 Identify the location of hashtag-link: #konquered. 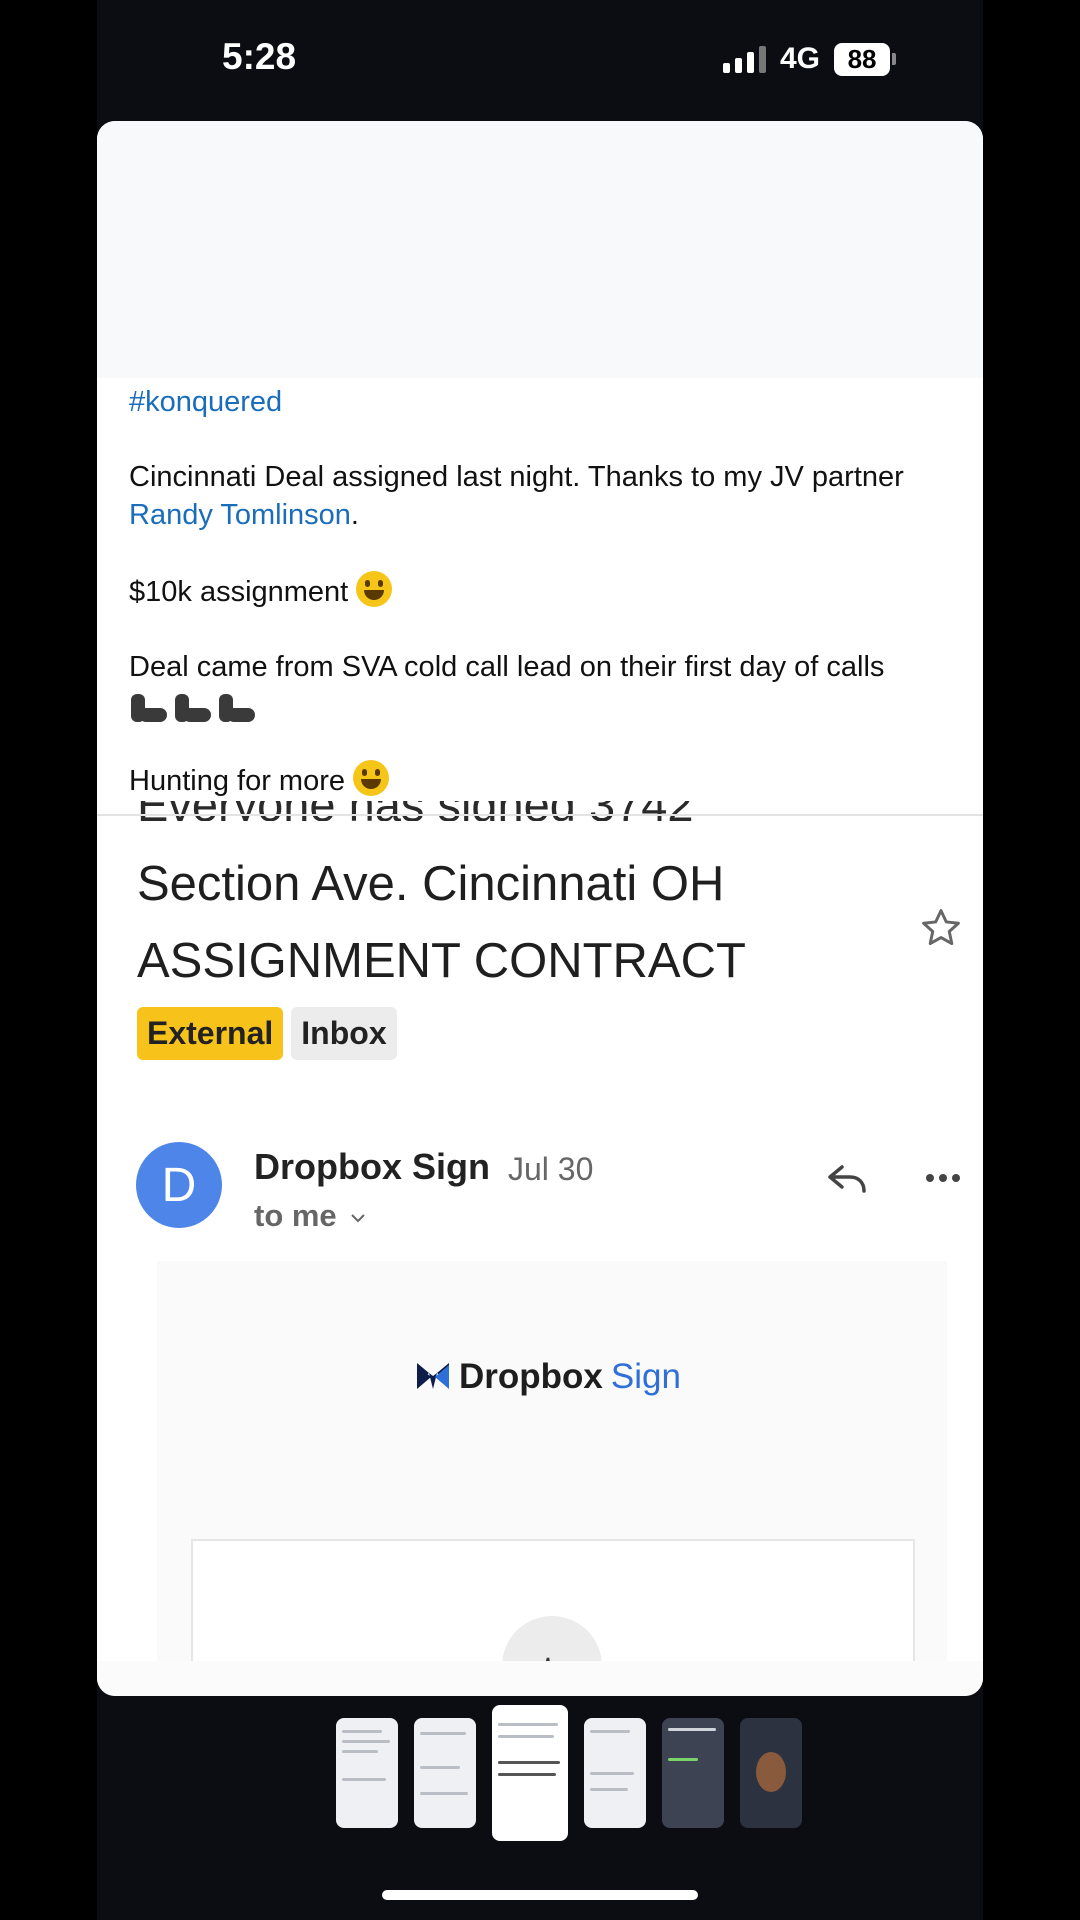
(205, 402).